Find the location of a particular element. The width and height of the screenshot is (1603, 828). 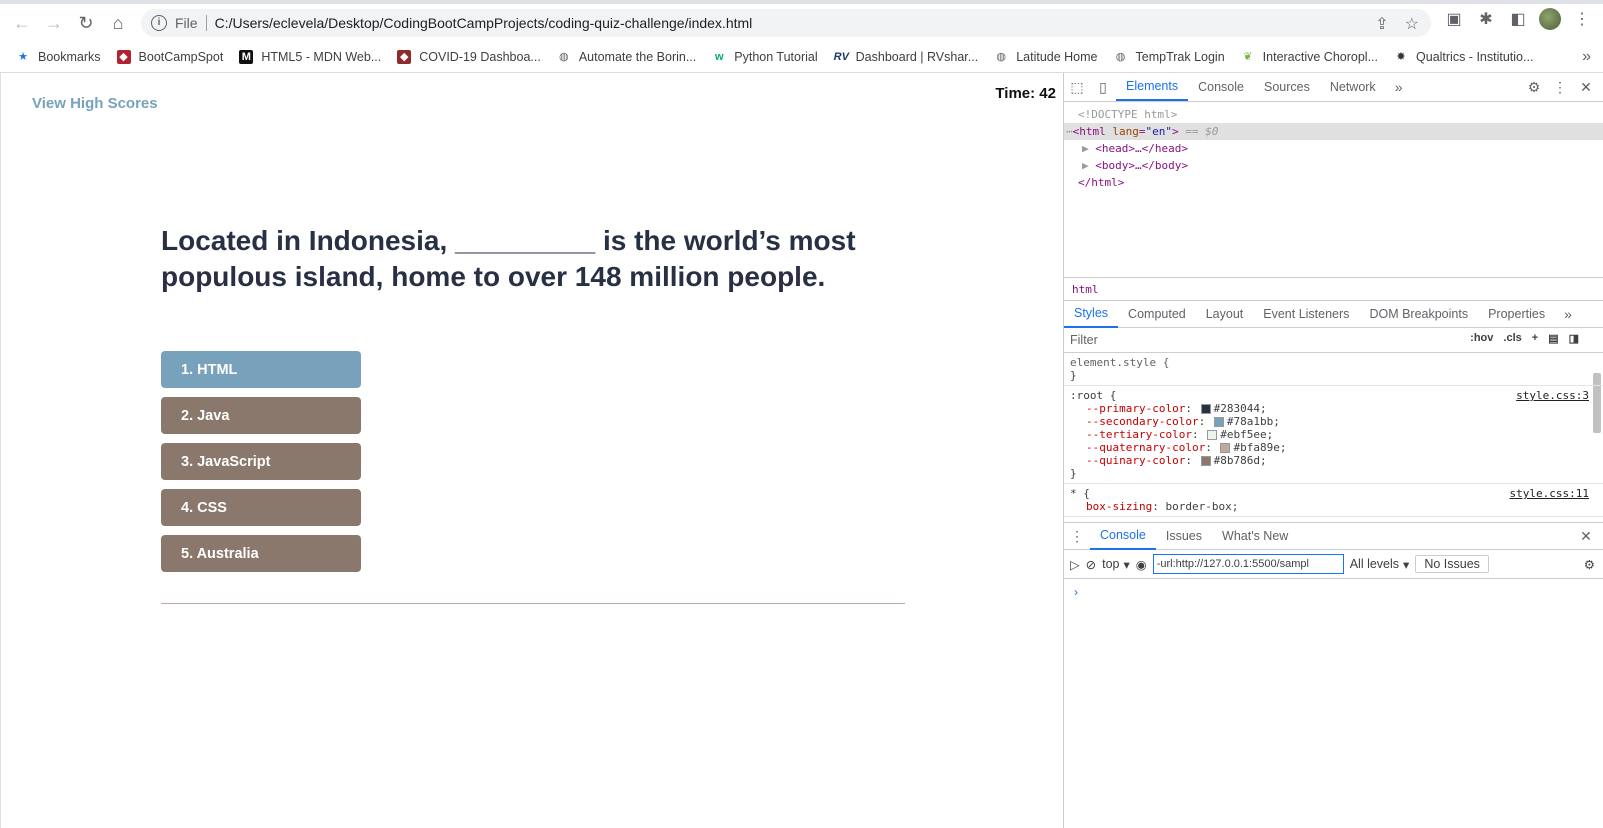

issues-counter: No Issues is located at coordinates (1452, 564).